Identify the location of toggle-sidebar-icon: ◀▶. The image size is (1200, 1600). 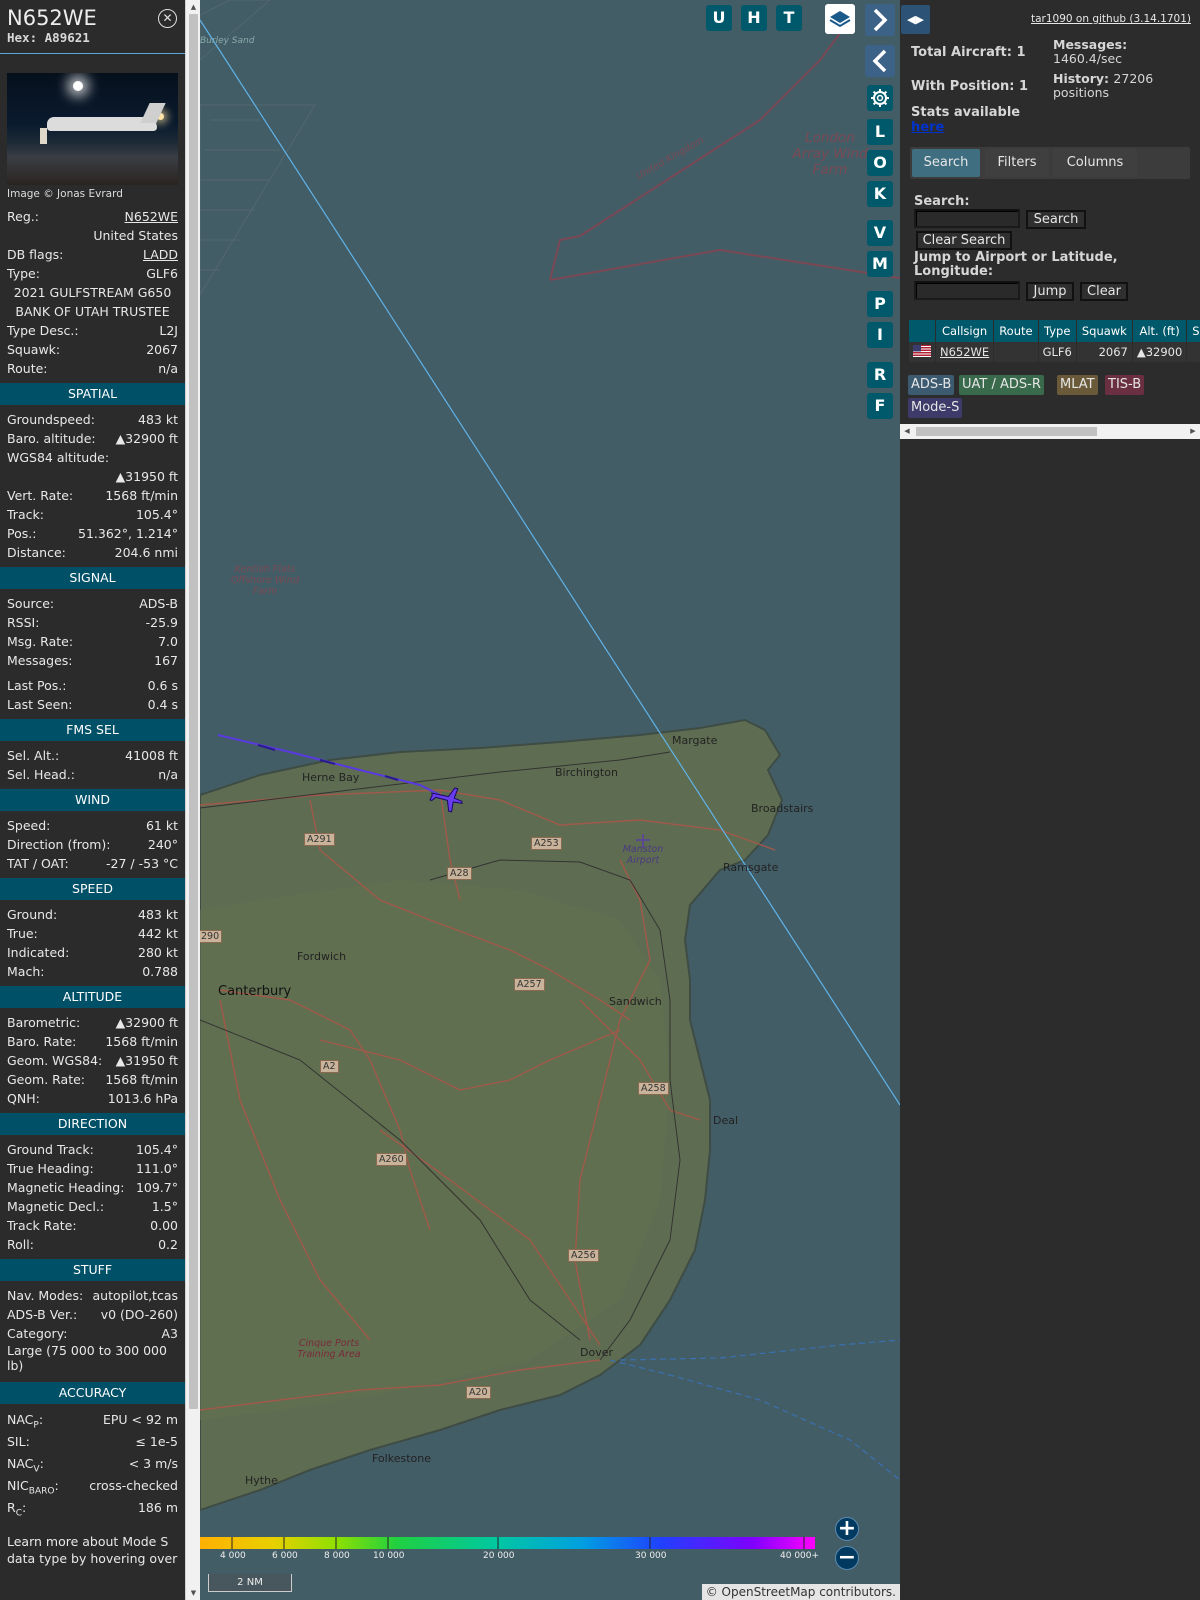
(915, 19).